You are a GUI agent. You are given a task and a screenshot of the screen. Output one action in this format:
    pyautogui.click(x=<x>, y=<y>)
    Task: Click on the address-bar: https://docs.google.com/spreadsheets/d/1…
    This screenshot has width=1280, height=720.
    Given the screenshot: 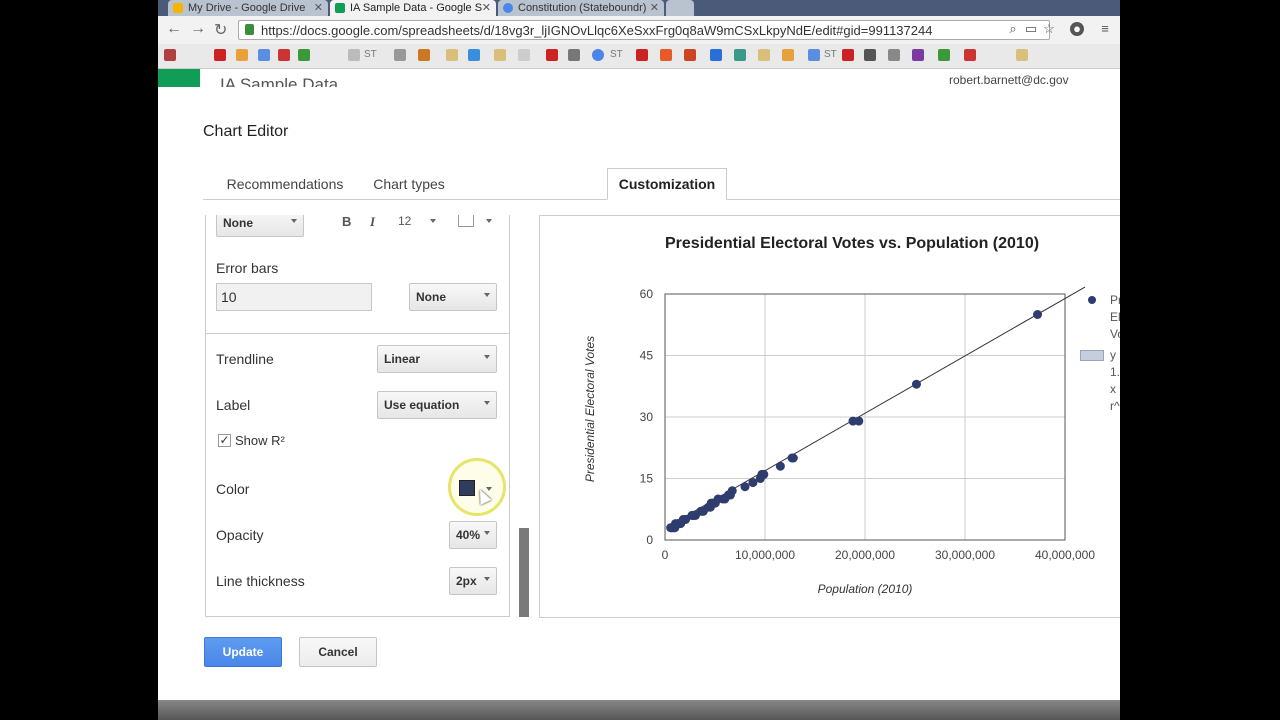 What is the action you would take?
    pyautogui.click(x=644, y=30)
    